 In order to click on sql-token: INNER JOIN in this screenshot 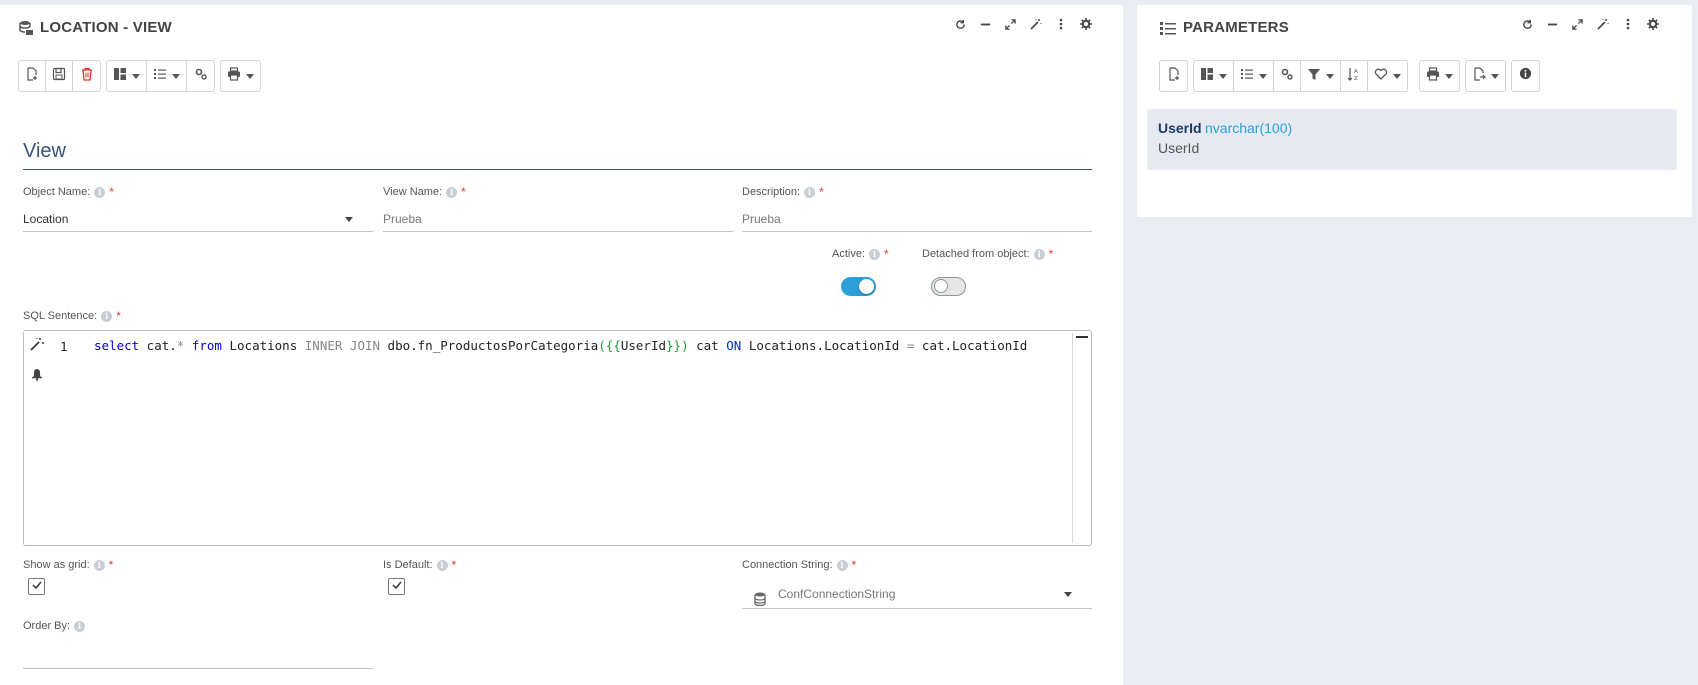, I will do `click(342, 345)`.